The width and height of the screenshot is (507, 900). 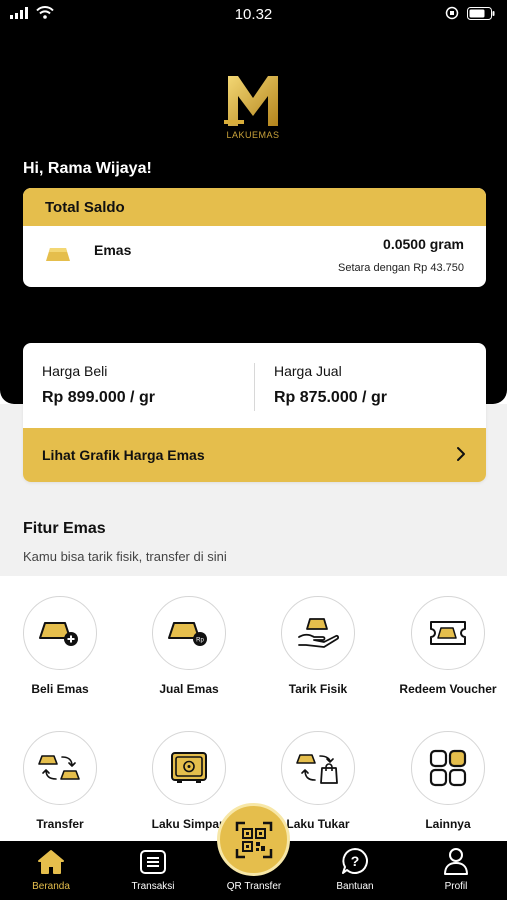 What do you see at coordinates (98, 385) in the screenshot?
I see `buy-price: Harga Beli Rp 899.000 / gr` at bounding box center [98, 385].